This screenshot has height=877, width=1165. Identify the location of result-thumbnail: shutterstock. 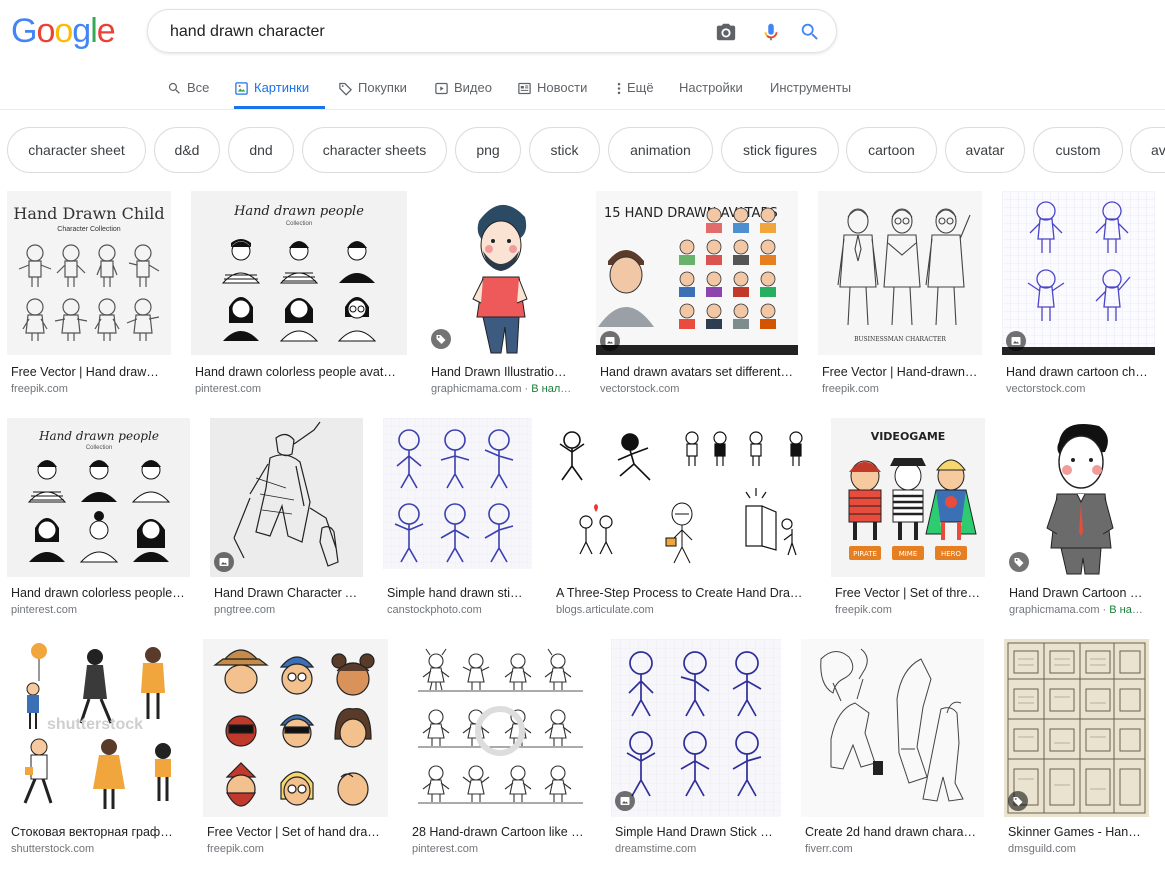
(95, 728).